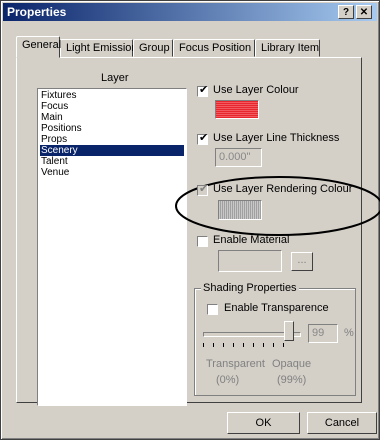 This screenshot has width=380, height=440. I want to click on list-item: Focus, so click(112, 106).